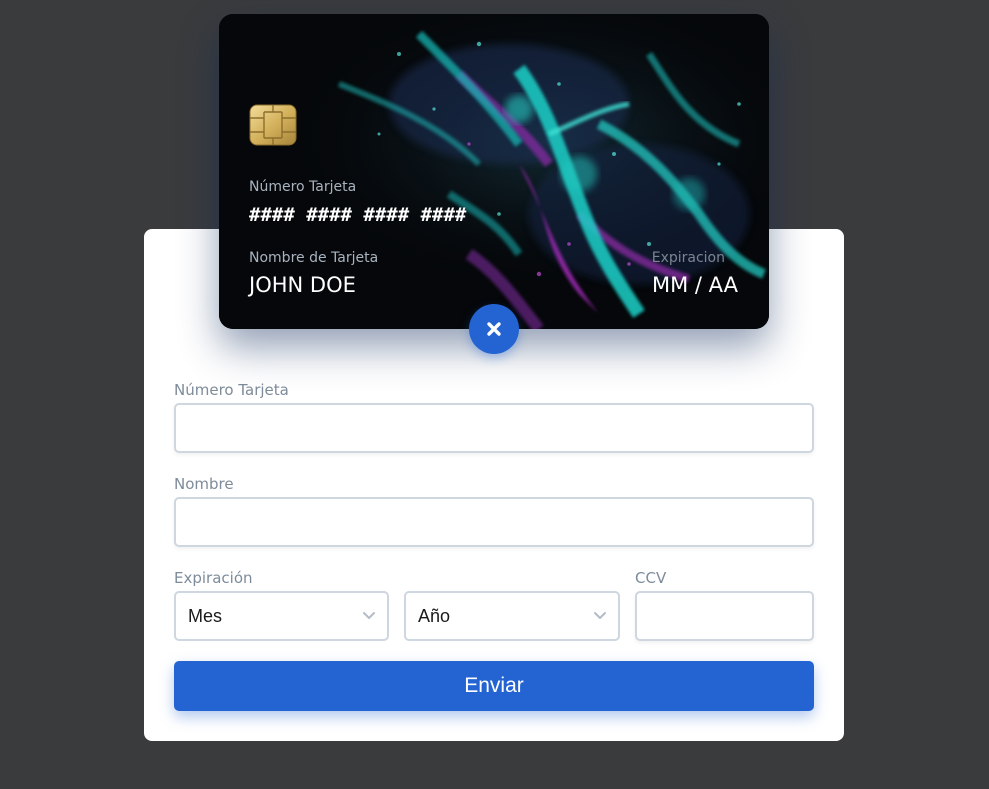 This screenshot has height=789, width=989. What do you see at coordinates (695, 285) in the screenshot?
I see `card-expiry-display: MM / AA` at bounding box center [695, 285].